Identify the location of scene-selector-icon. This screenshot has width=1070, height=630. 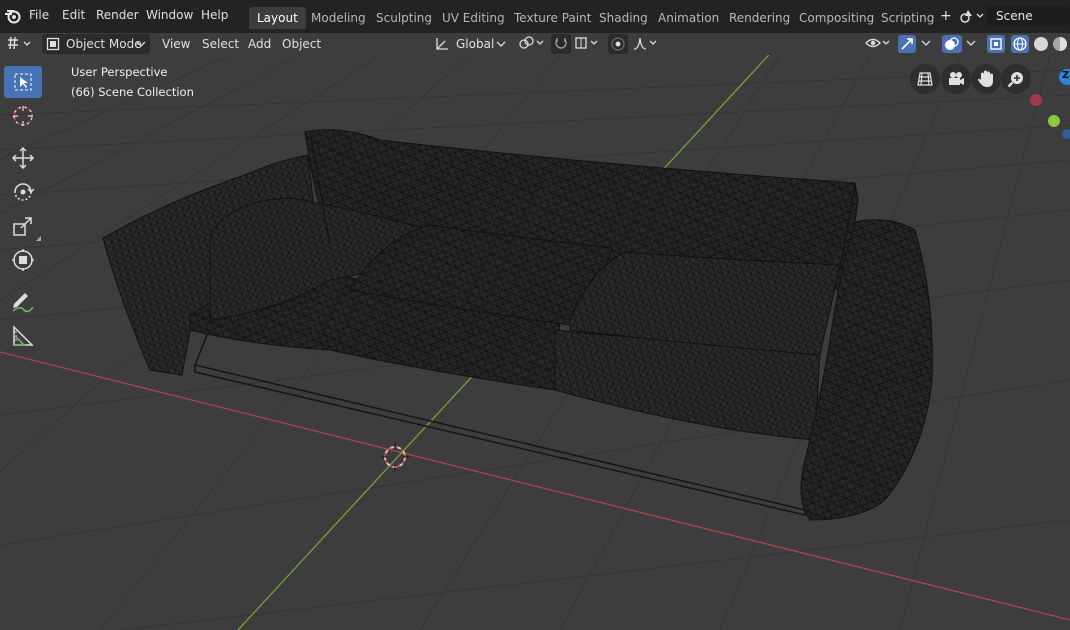
(972, 16).